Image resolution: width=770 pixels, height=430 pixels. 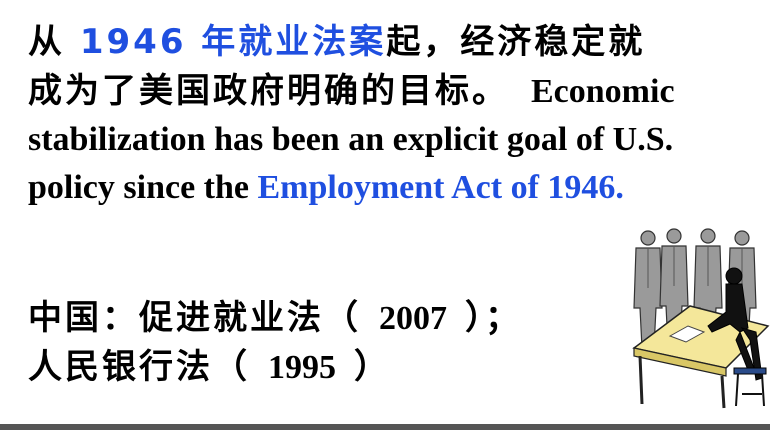 I want to click on text-china-law1: 中国：促进就业法（, so click(x=194, y=318).